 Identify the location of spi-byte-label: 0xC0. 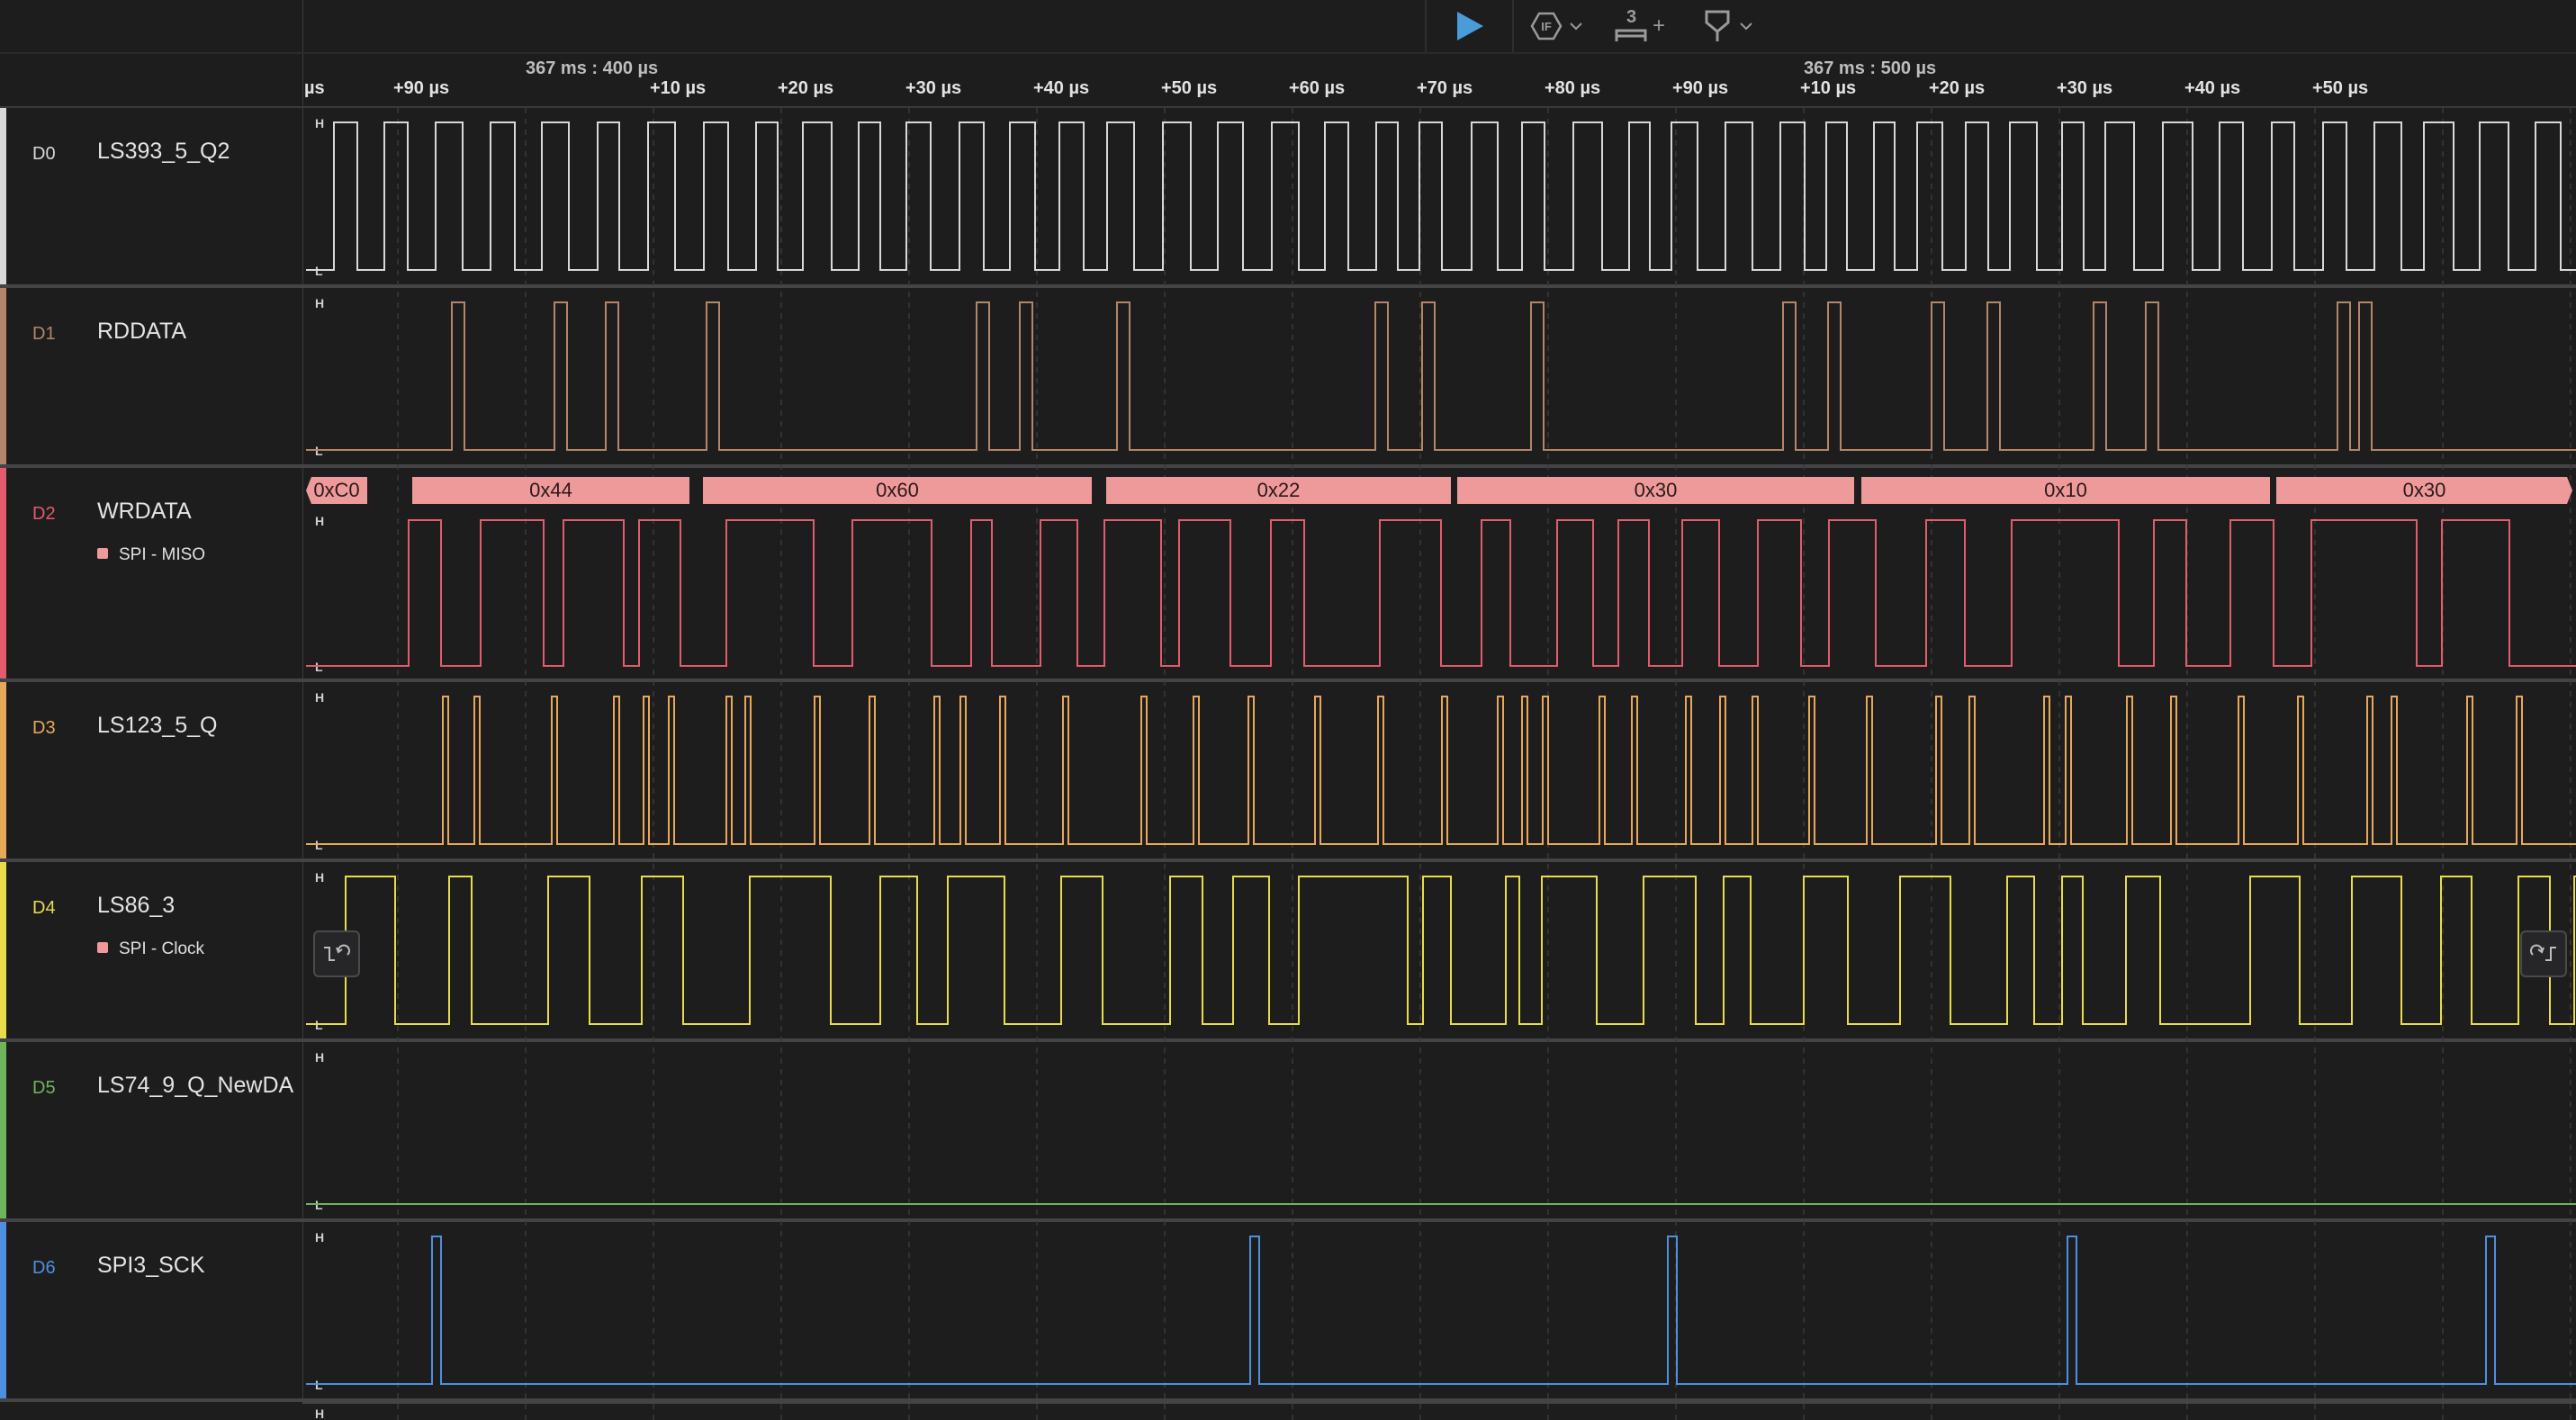
(336, 490).